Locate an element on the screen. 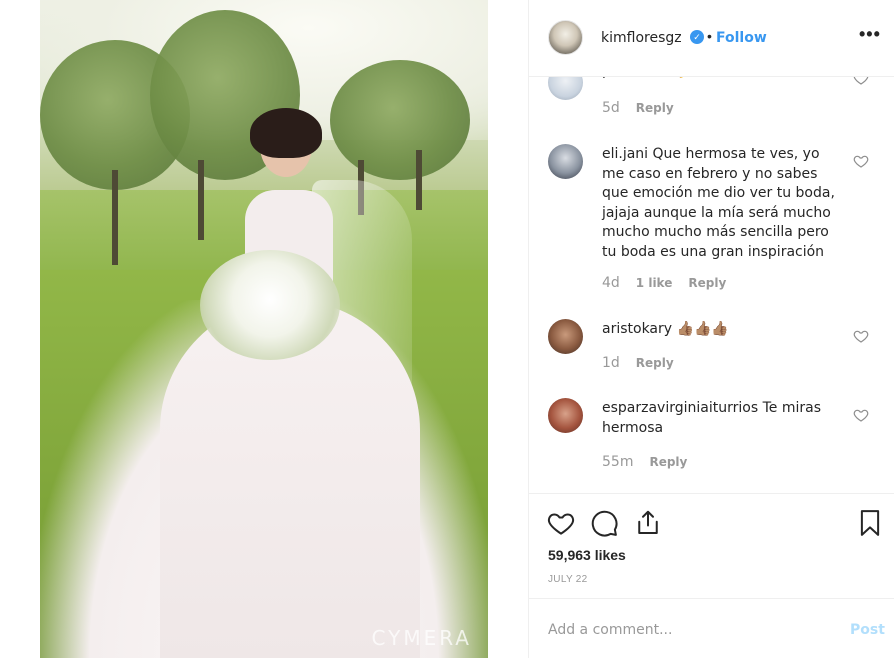 This screenshot has width=894, height=658. comment-username: pershoito is located at coordinates (635, 78).